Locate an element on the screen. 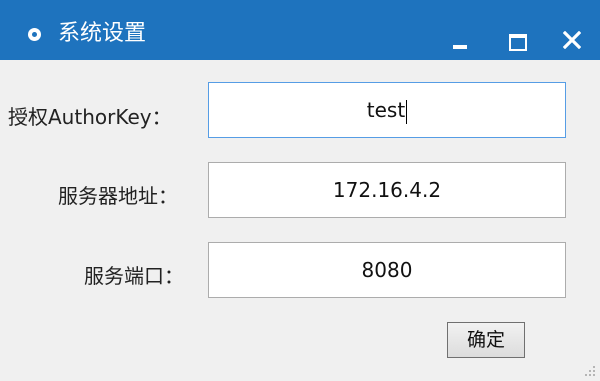 The height and width of the screenshot is (381, 600). server-port-value: 8080 is located at coordinates (387, 270).